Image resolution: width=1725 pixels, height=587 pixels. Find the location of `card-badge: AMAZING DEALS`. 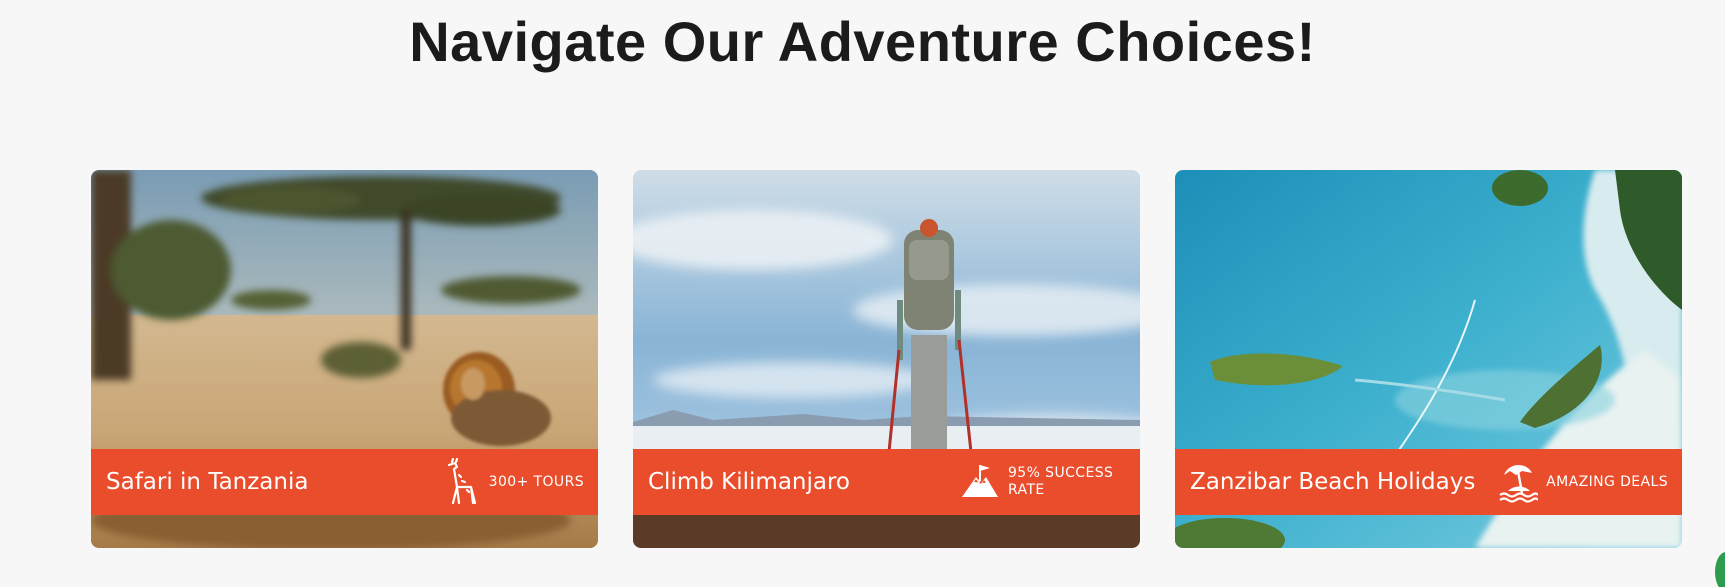

card-badge: AMAZING DEALS is located at coordinates (1583, 482).